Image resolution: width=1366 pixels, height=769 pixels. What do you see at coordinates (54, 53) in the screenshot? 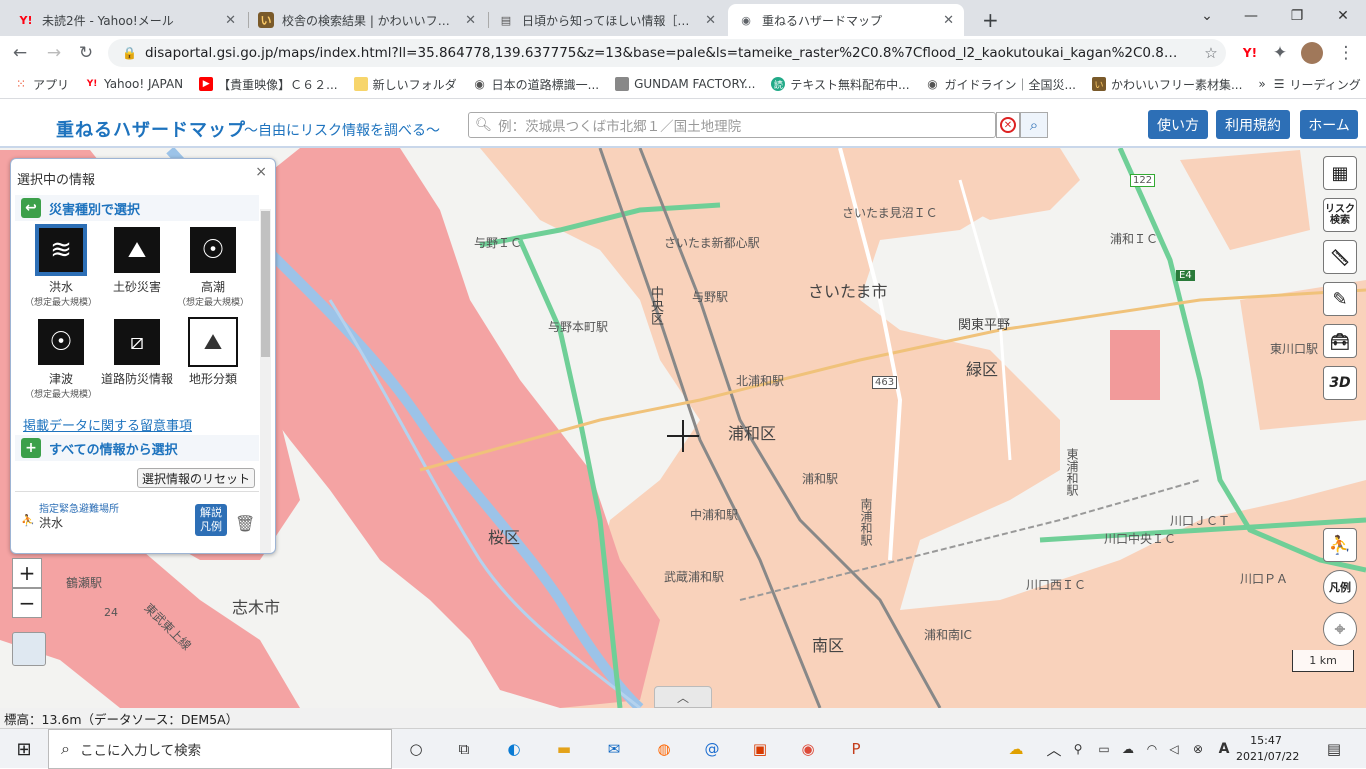
I see `forward-icon: →` at bounding box center [54, 53].